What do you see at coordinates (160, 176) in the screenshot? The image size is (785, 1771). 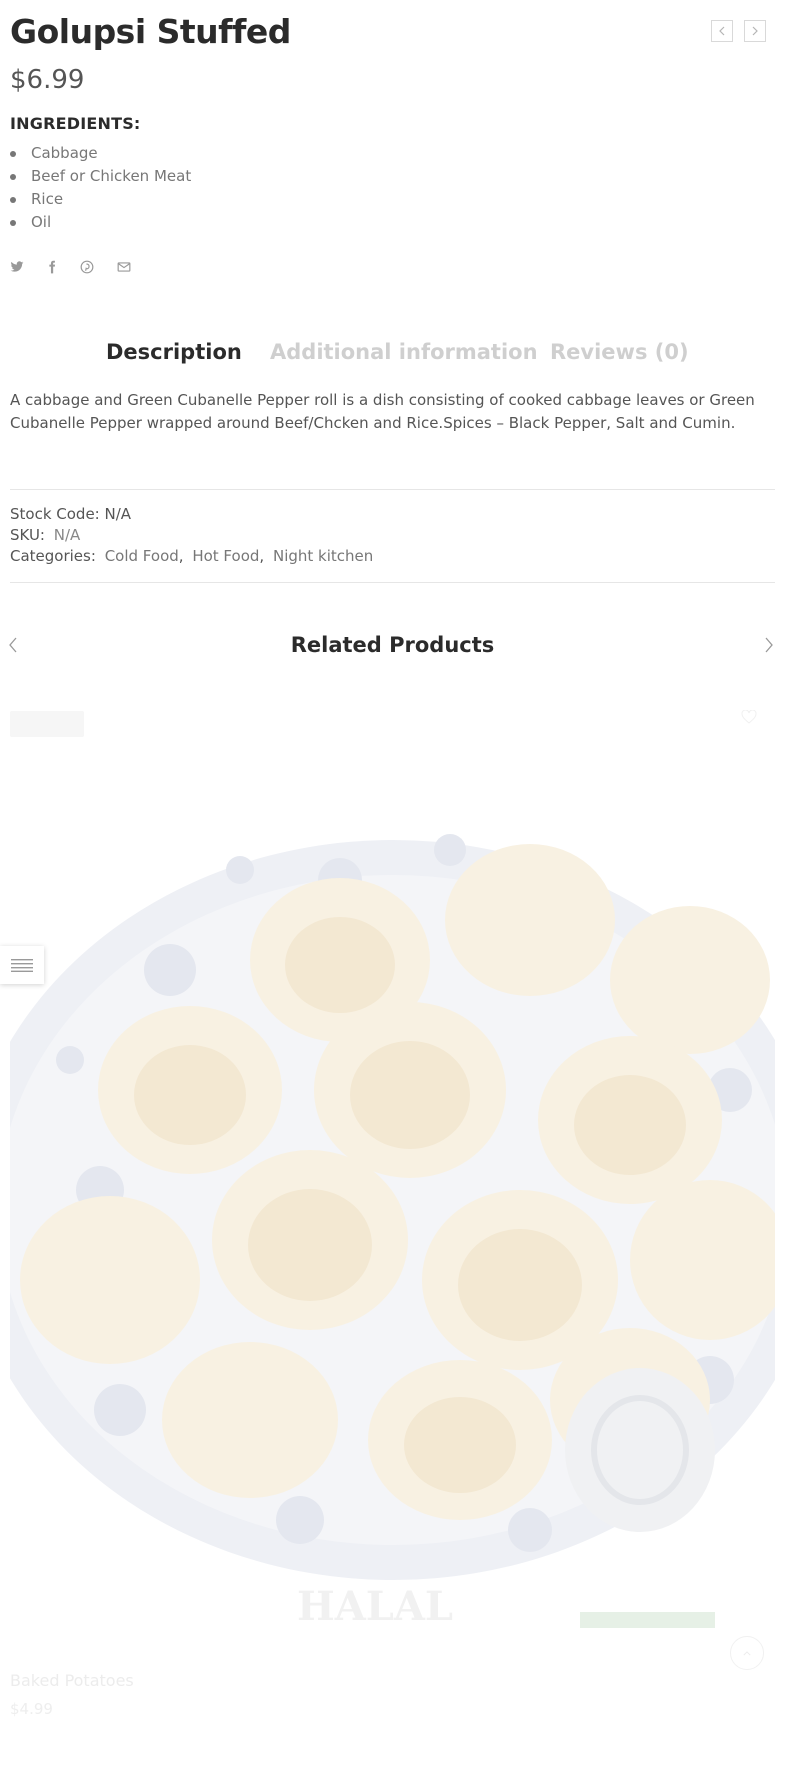 I see `ingredient-item: Beef or Chicken Meat` at bounding box center [160, 176].